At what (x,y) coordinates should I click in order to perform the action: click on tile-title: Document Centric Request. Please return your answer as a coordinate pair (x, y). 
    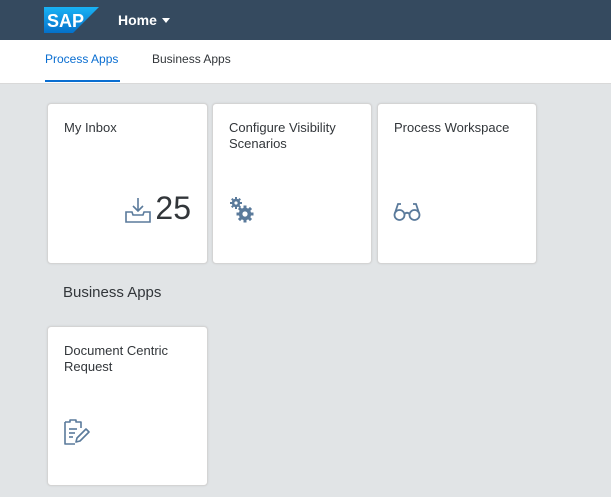
    Looking at the image, I should click on (116, 358).